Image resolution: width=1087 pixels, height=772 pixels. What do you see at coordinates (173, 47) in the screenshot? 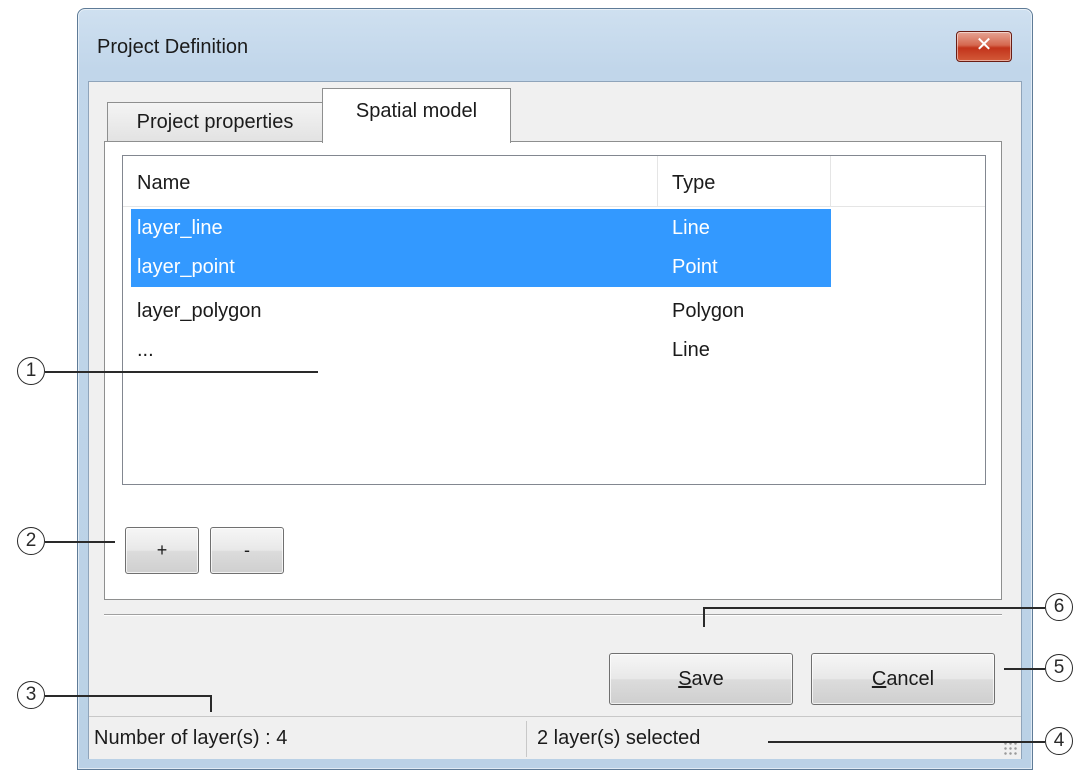
I see `window-title: Project Definition` at bounding box center [173, 47].